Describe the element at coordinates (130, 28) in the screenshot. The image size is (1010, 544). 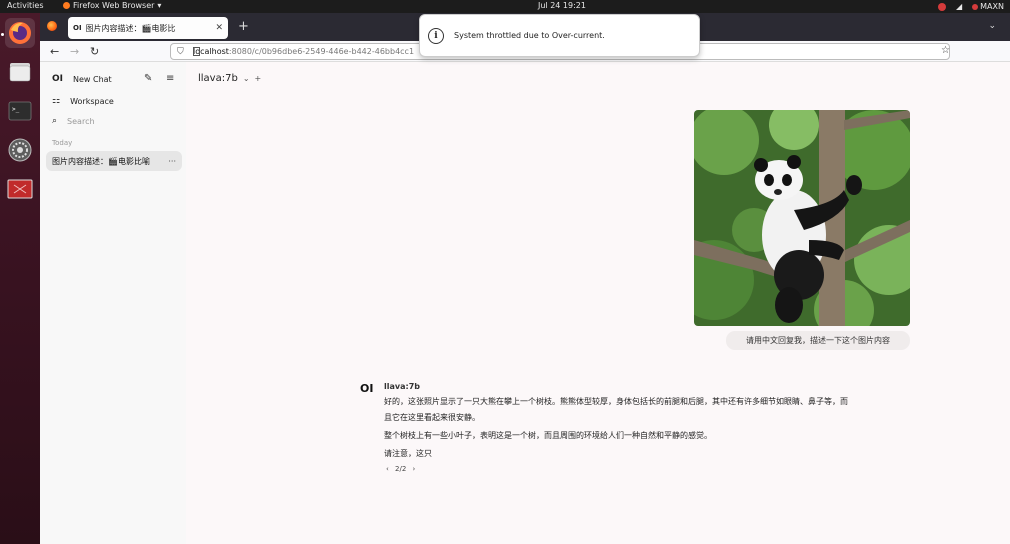
I see `tab-title: 图片内容描述：🎬电影比` at that location.